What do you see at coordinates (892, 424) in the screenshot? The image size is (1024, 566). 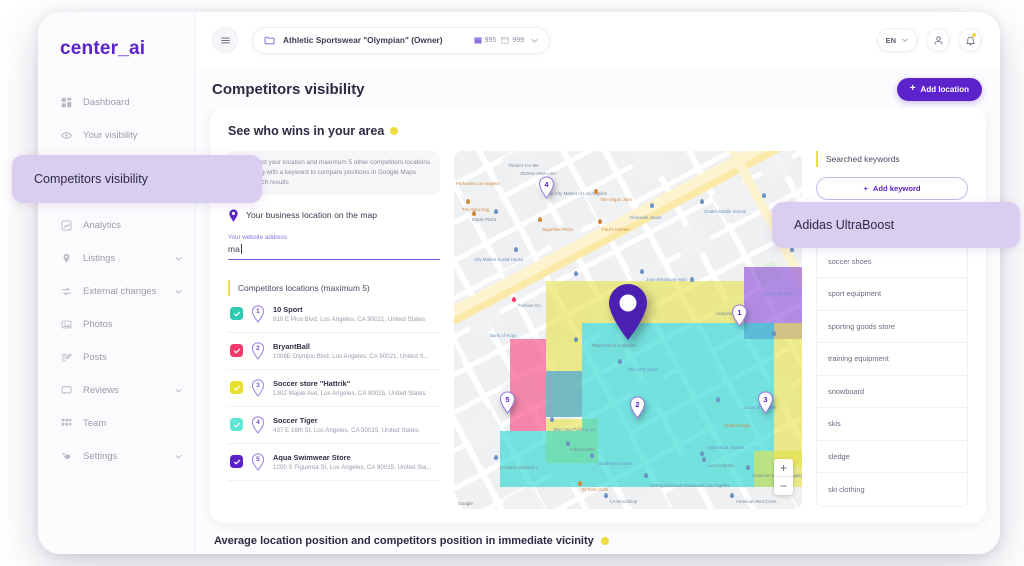 I see `keyword-row: skis` at bounding box center [892, 424].